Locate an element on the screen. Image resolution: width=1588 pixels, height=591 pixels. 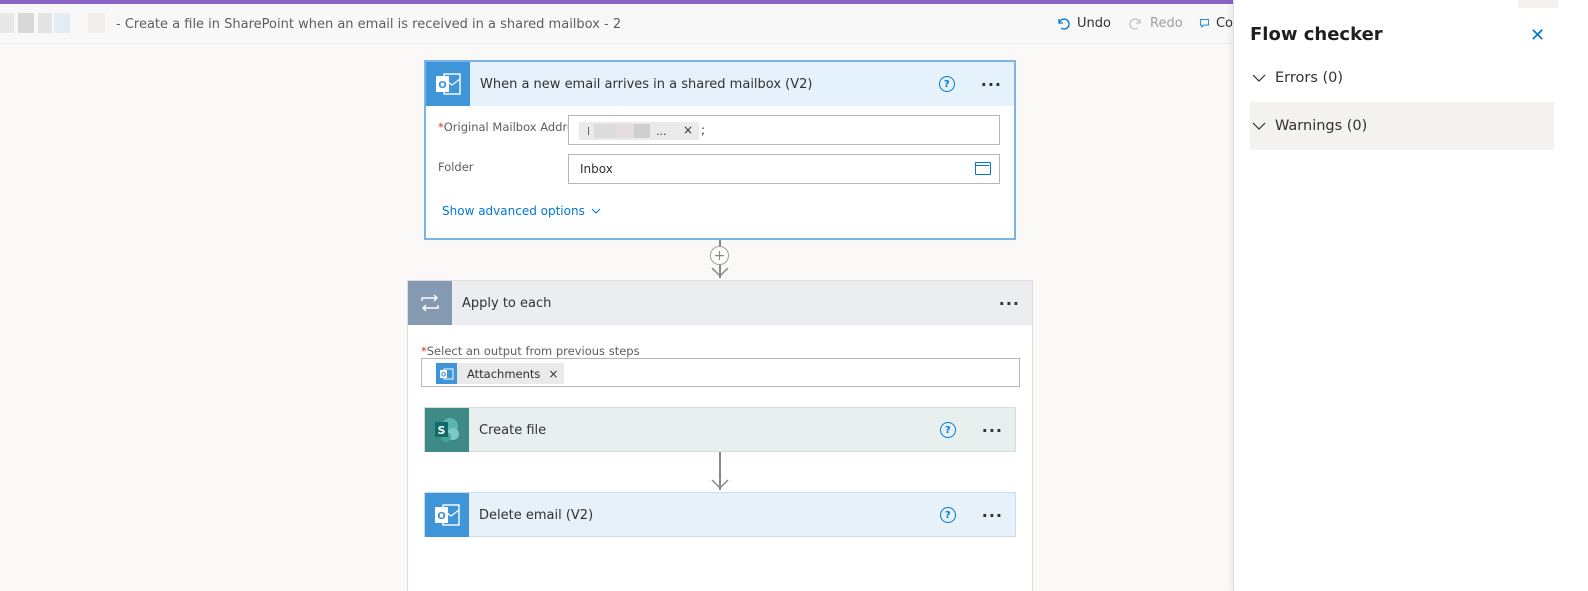
redo-label: Redo is located at coordinates (1166, 23).